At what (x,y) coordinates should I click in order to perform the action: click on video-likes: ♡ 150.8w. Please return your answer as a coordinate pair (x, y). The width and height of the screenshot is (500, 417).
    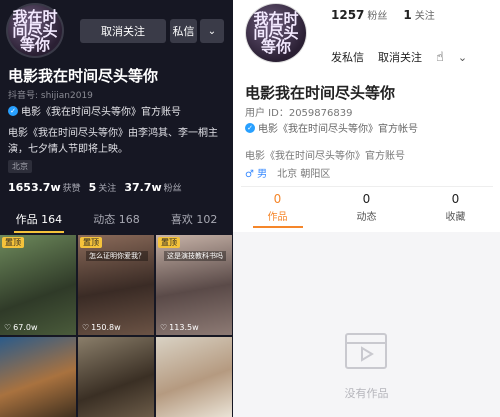
    Looking at the image, I should click on (101, 327).